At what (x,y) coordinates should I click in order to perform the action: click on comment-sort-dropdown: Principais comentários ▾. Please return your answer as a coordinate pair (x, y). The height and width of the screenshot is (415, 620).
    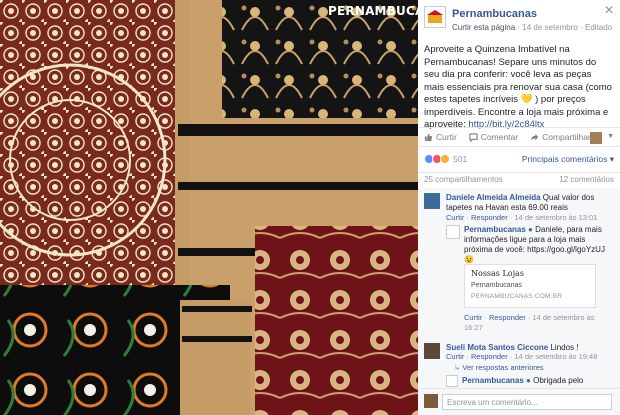
    Looking at the image, I should click on (568, 159).